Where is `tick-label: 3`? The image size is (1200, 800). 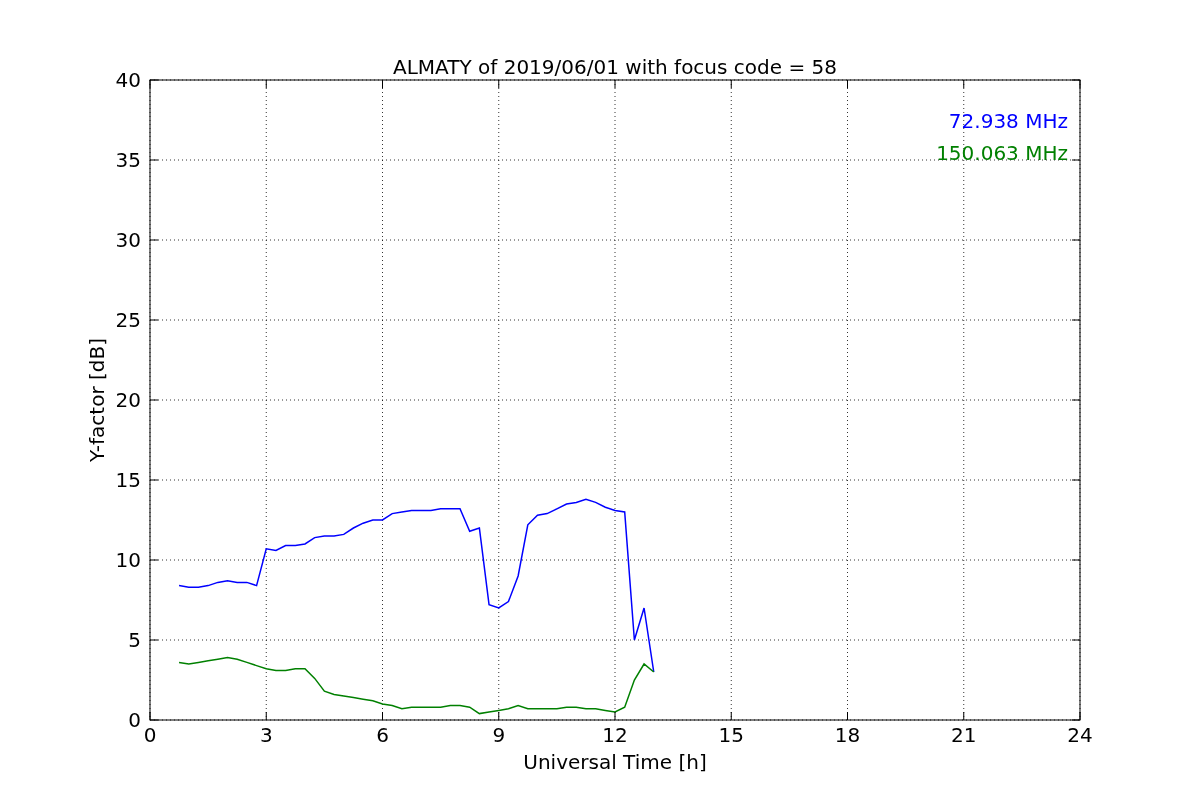 tick-label: 3 is located at coordinates (266, 735).